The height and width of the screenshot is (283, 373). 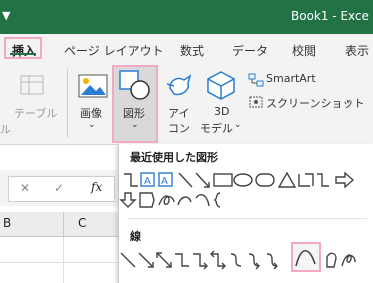 What do you see at coordinates (134, 113) in the screenshot?
I see `shapes-label: 図形` at bounding box center [134, 113].